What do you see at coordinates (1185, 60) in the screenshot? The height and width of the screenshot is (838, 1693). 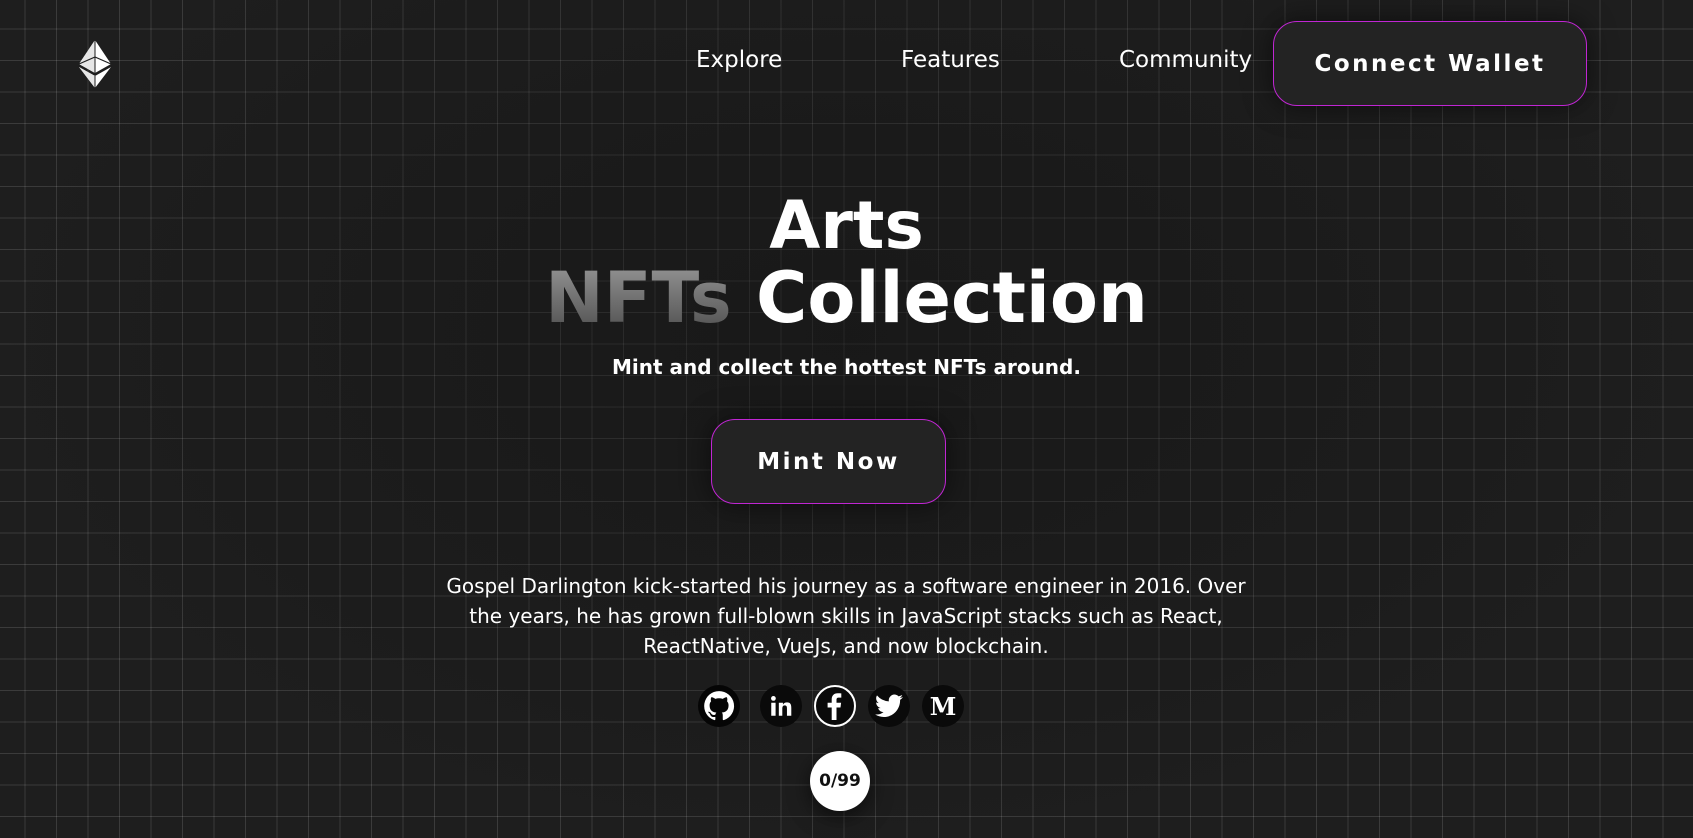 I see `nav-community: Community` at bounding box center [1185, 60].